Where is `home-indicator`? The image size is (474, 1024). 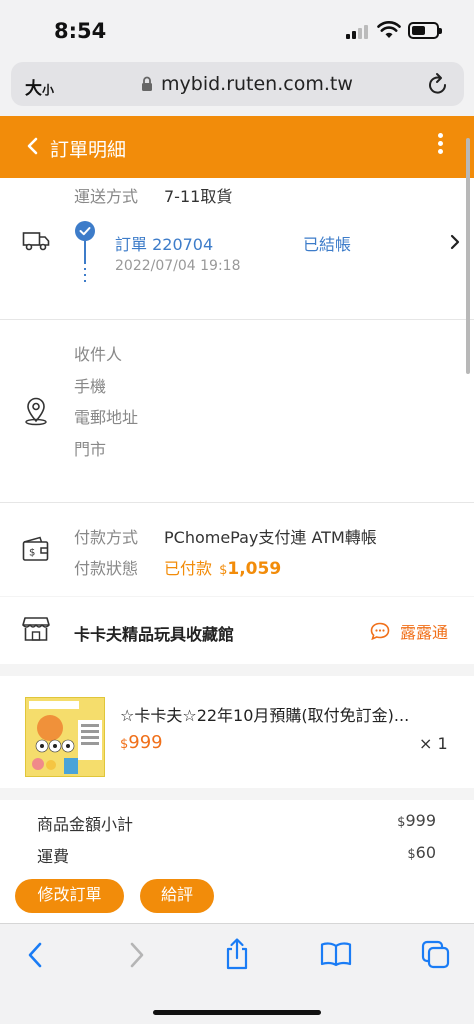 home-indicator is located at coordinates (237, 1012).